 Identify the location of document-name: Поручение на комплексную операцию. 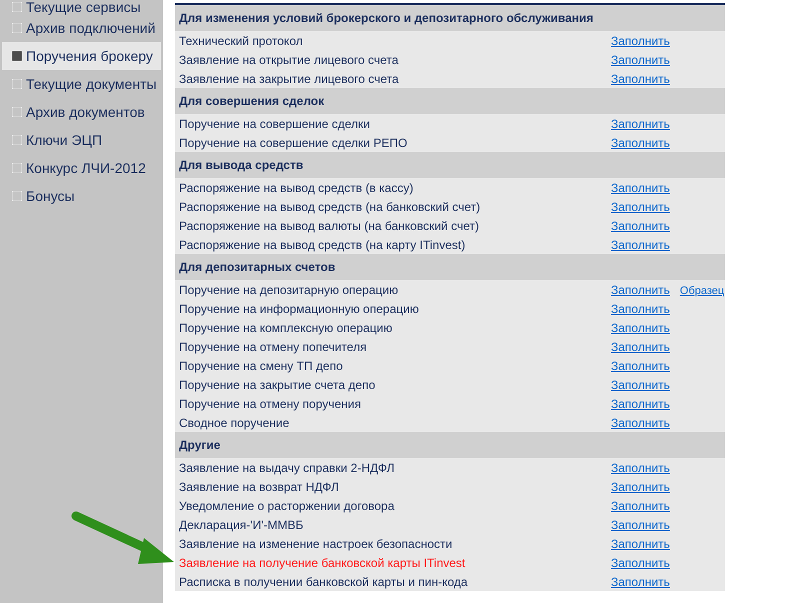
(286, 327).